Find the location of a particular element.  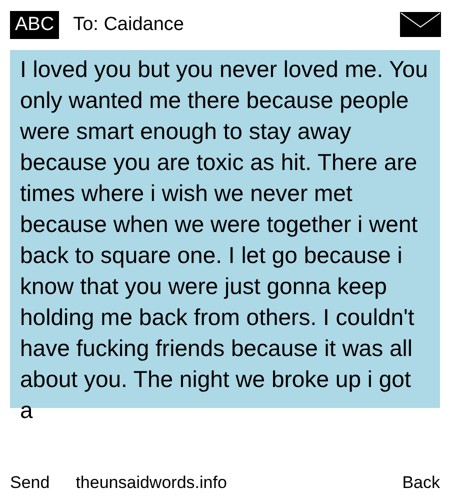

back-softkey: Back is located at coordinates (421, 483).